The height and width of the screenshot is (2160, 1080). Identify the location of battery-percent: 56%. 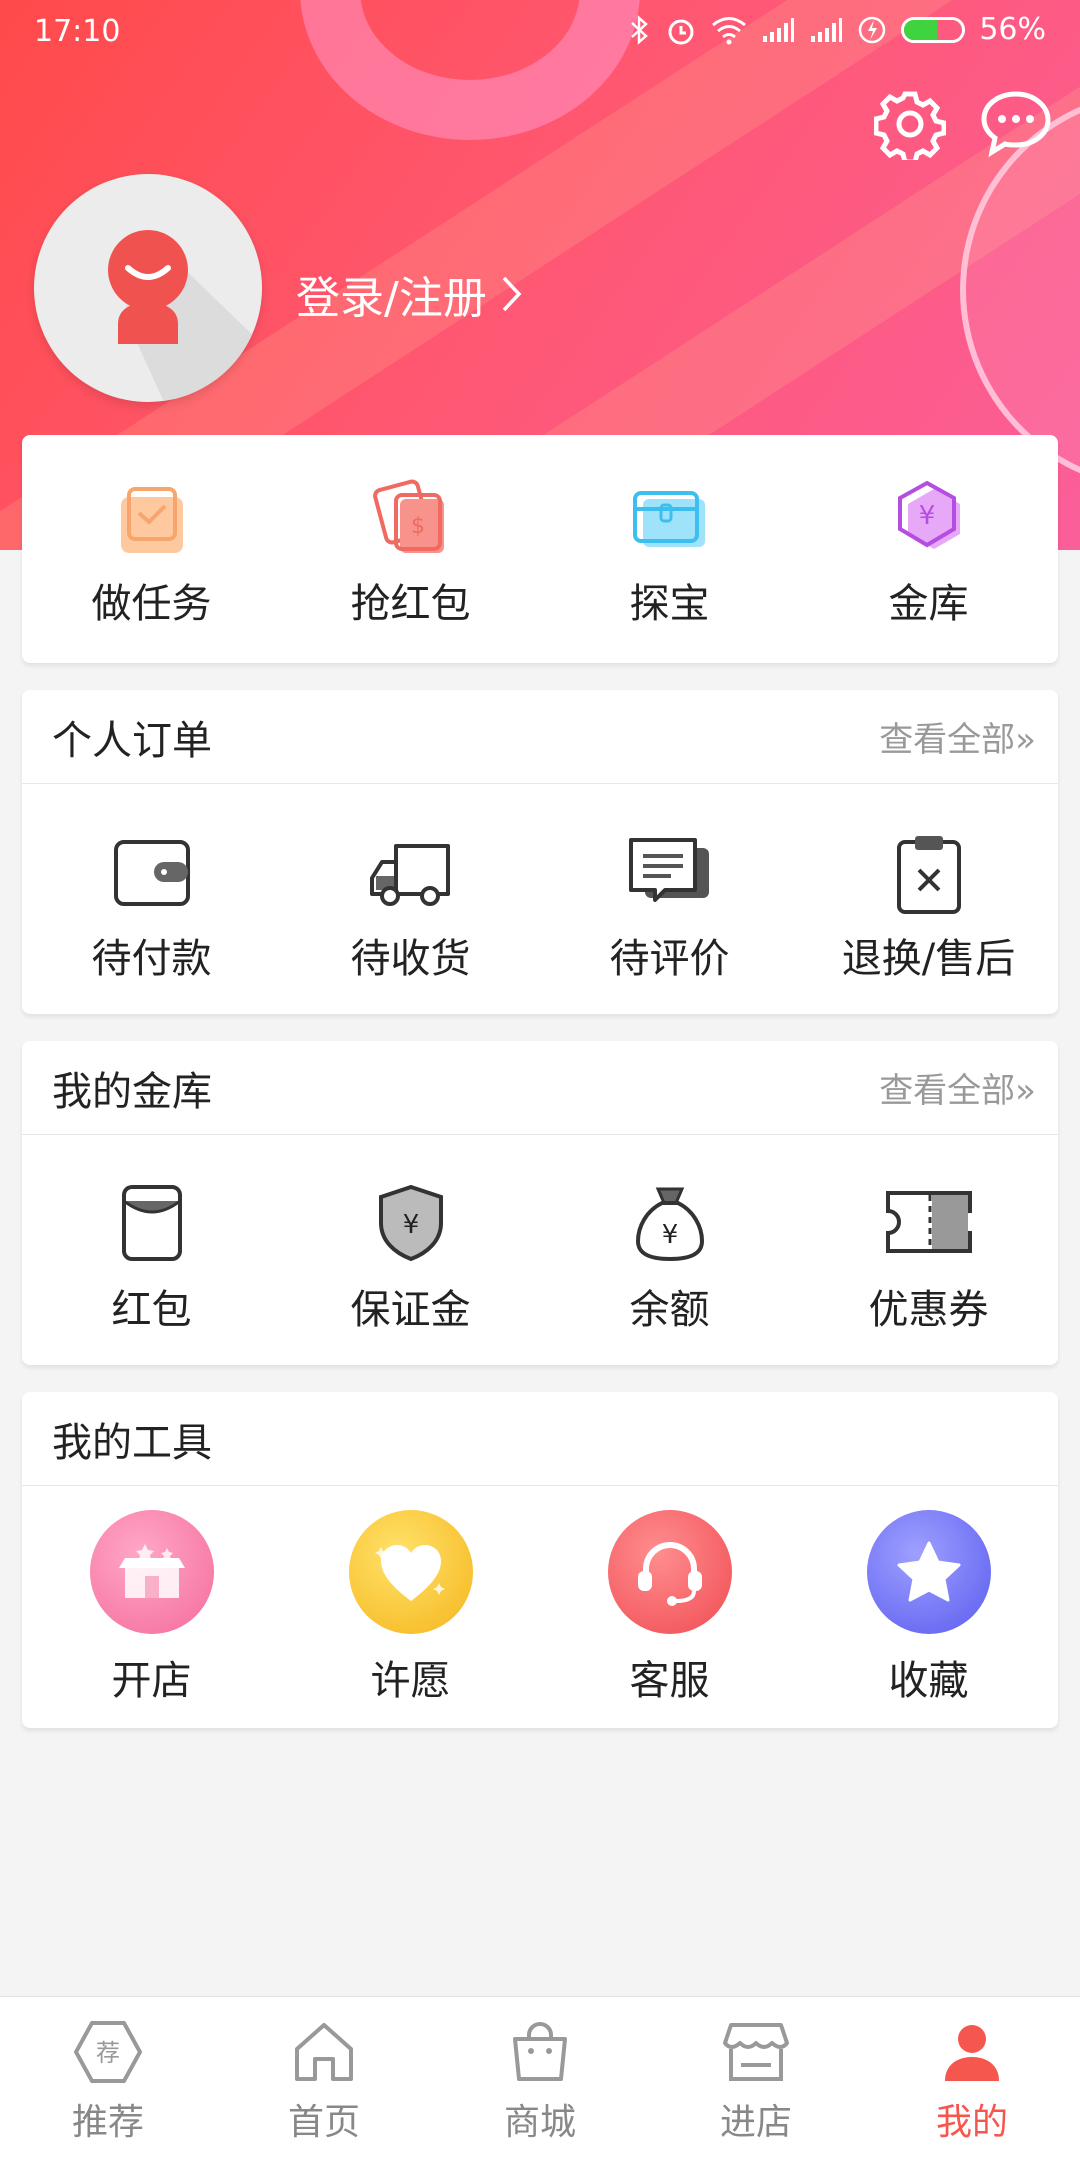
(1012, 29).